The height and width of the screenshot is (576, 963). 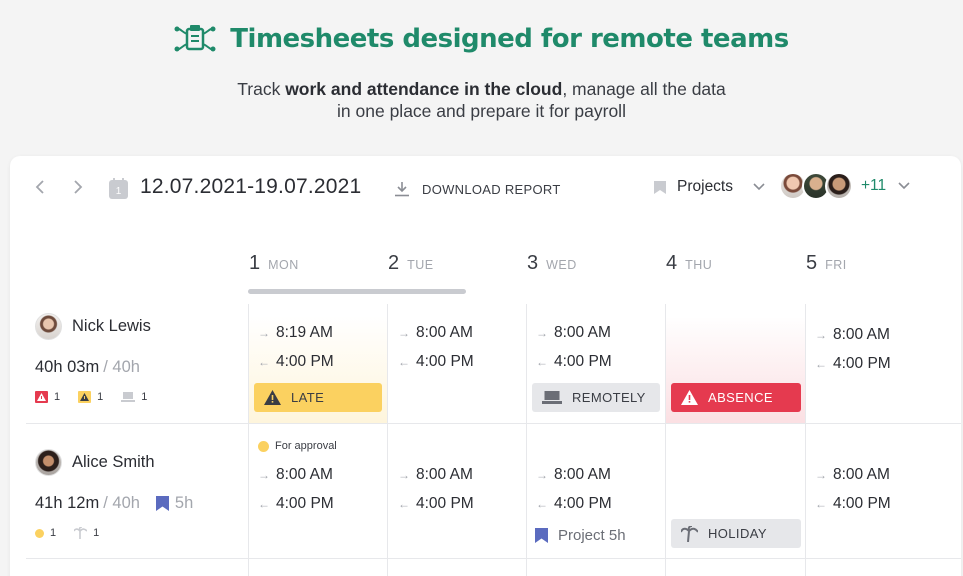 What do you see at coordinates (48, 462) in the screenshot?
I see `avatar` at bounding box center [48, 462].